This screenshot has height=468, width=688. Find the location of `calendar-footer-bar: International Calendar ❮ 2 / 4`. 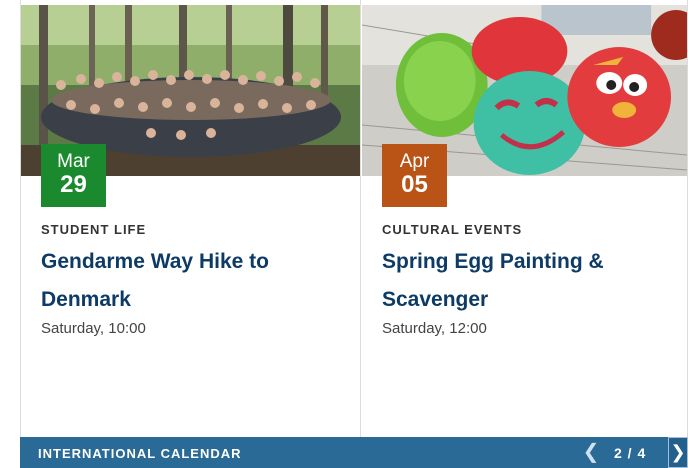

calendar-footer-bar: International Calendar ❮ 2 / 4 is located at coordinates (344, 452).